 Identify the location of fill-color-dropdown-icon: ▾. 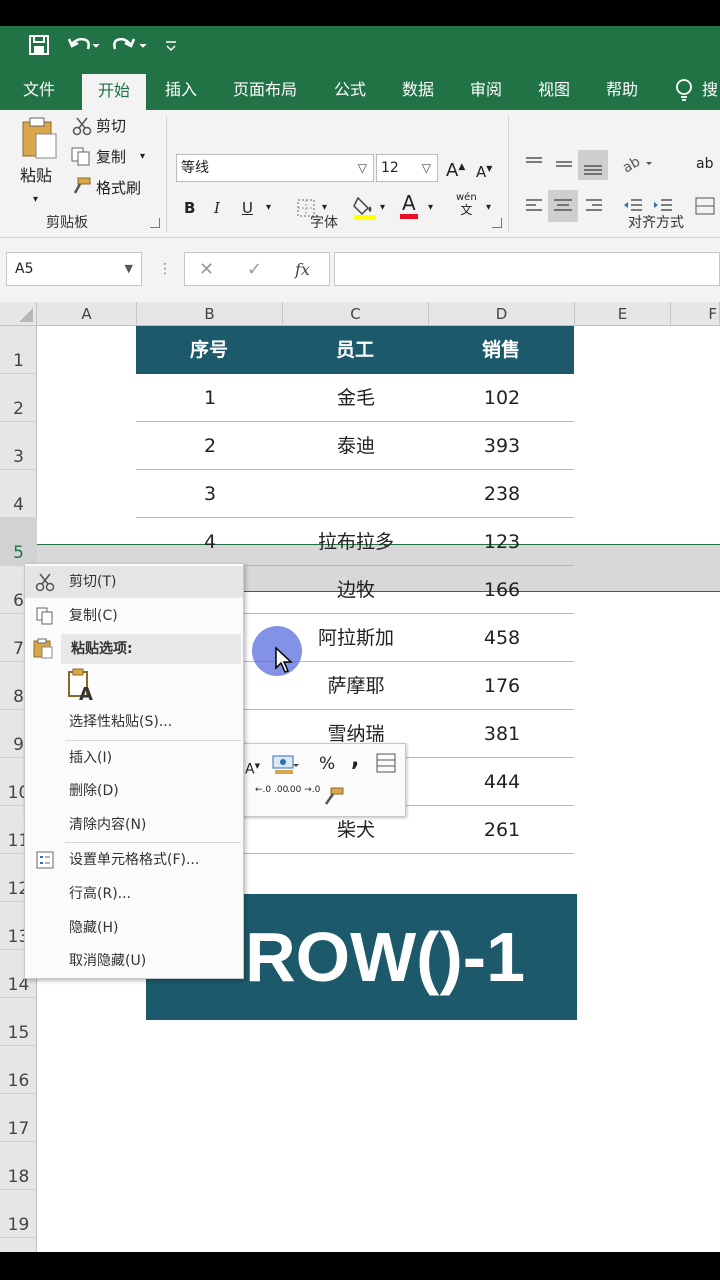
(382, 208).